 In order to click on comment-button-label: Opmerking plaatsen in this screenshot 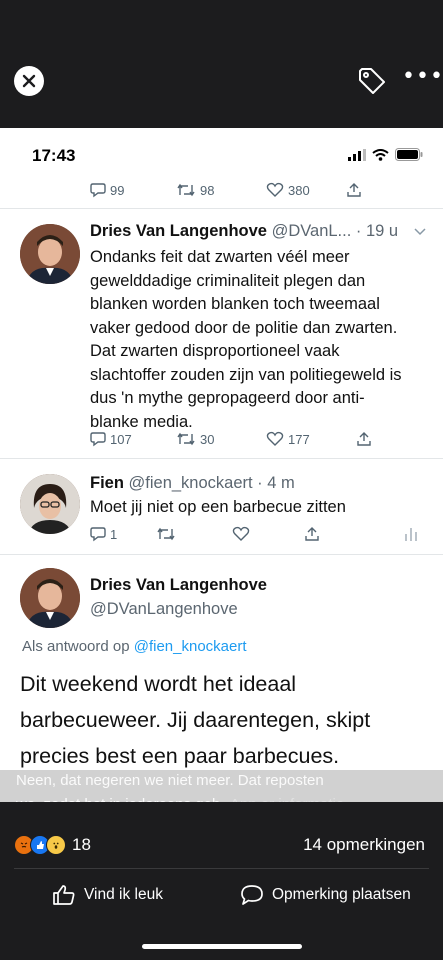, I will do `click(341, 894)`.